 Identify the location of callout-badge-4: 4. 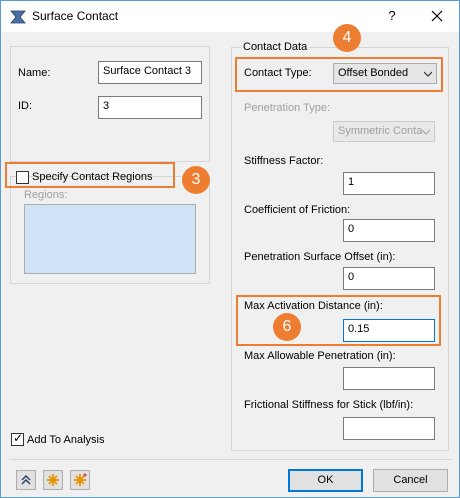
(347, 38).